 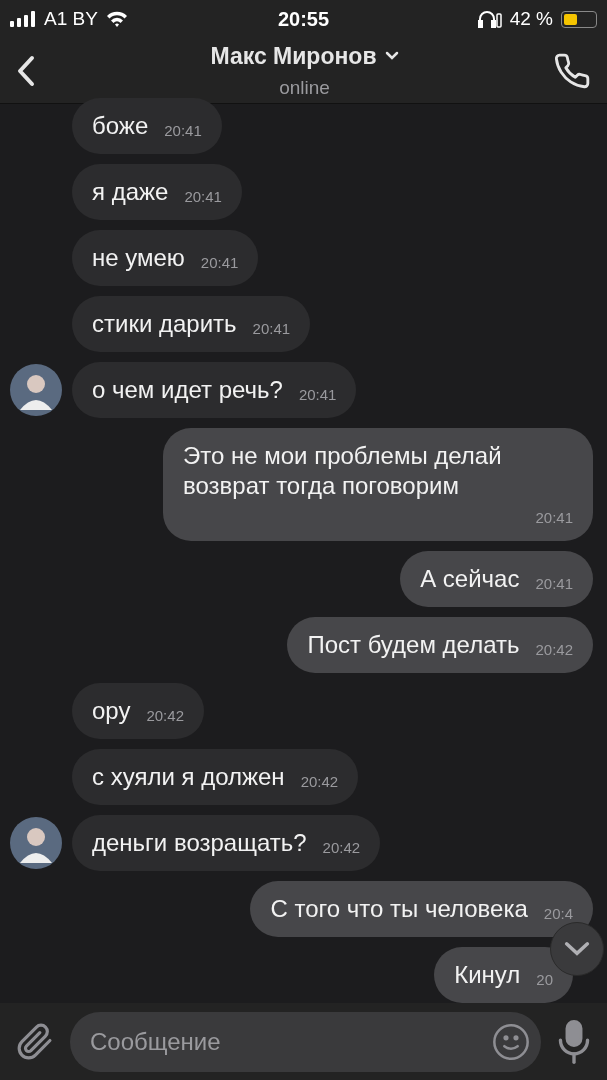 I want to click on message-text: о чем идет речь?, so click(x=187, y=390).